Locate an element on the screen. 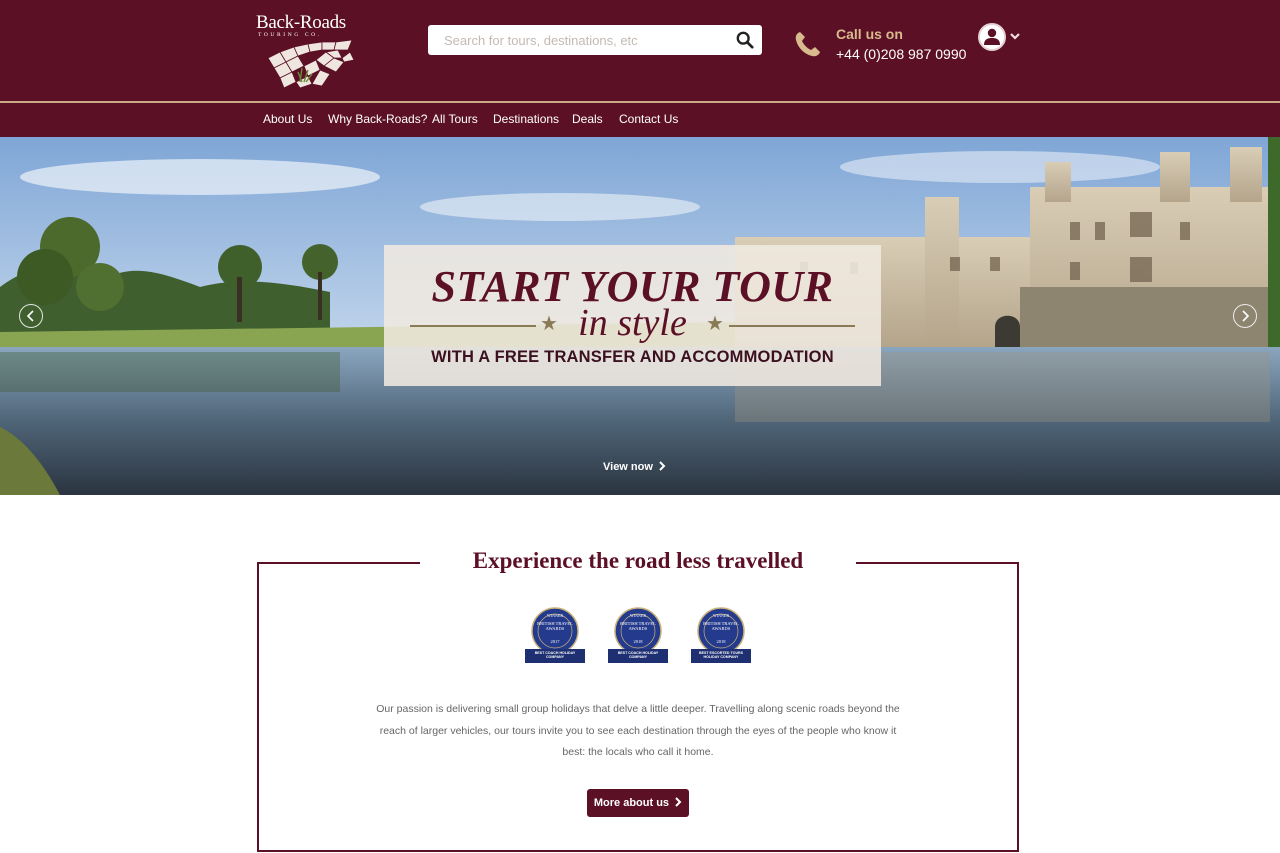 The width and height of the screenshot is (1280, 853). nav-item-deals: Deals is located at coordinates (587, 119).